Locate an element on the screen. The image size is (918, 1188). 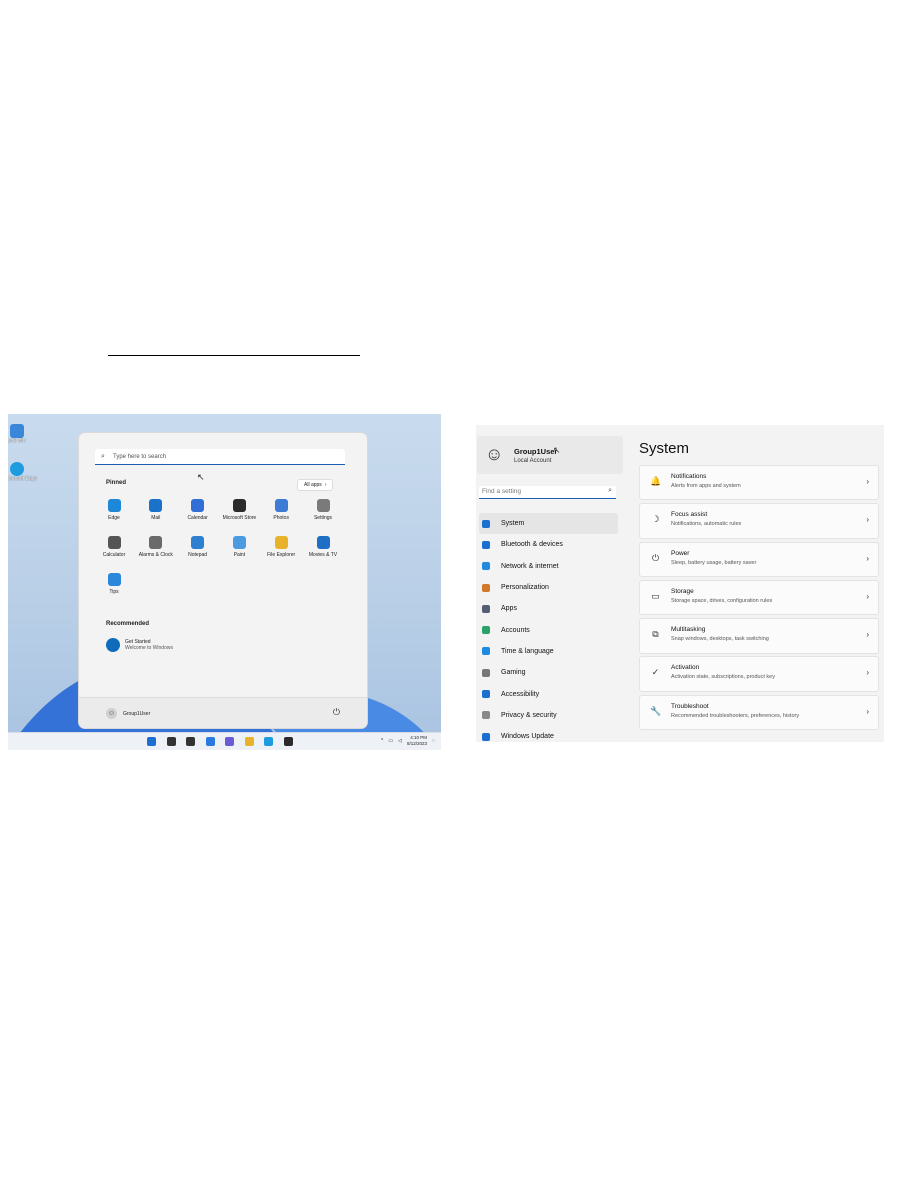
underline-rule is located at coordinates (234, 355).